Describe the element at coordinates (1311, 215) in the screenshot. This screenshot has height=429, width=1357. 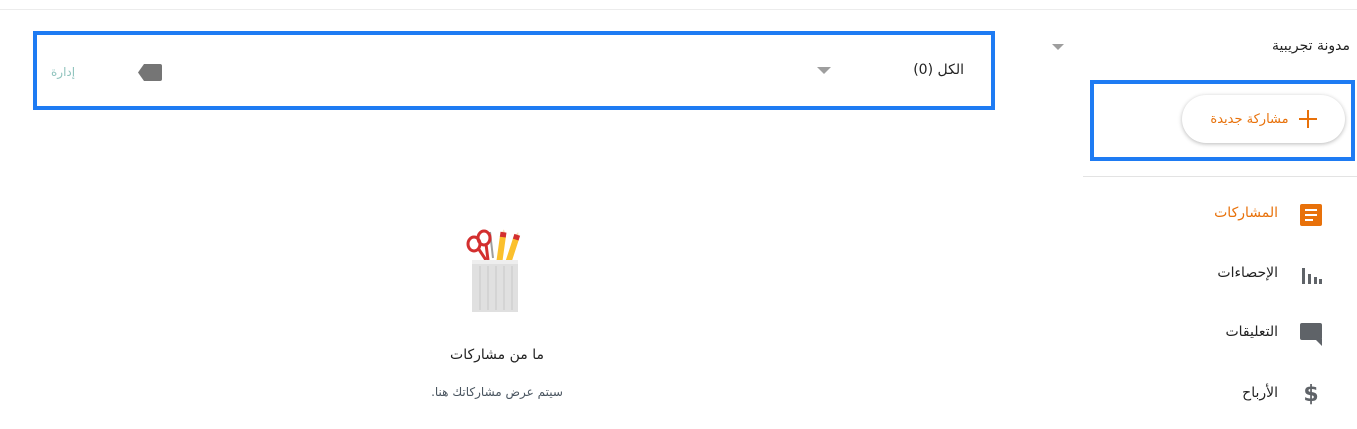
I see `posts-icon` at that location.